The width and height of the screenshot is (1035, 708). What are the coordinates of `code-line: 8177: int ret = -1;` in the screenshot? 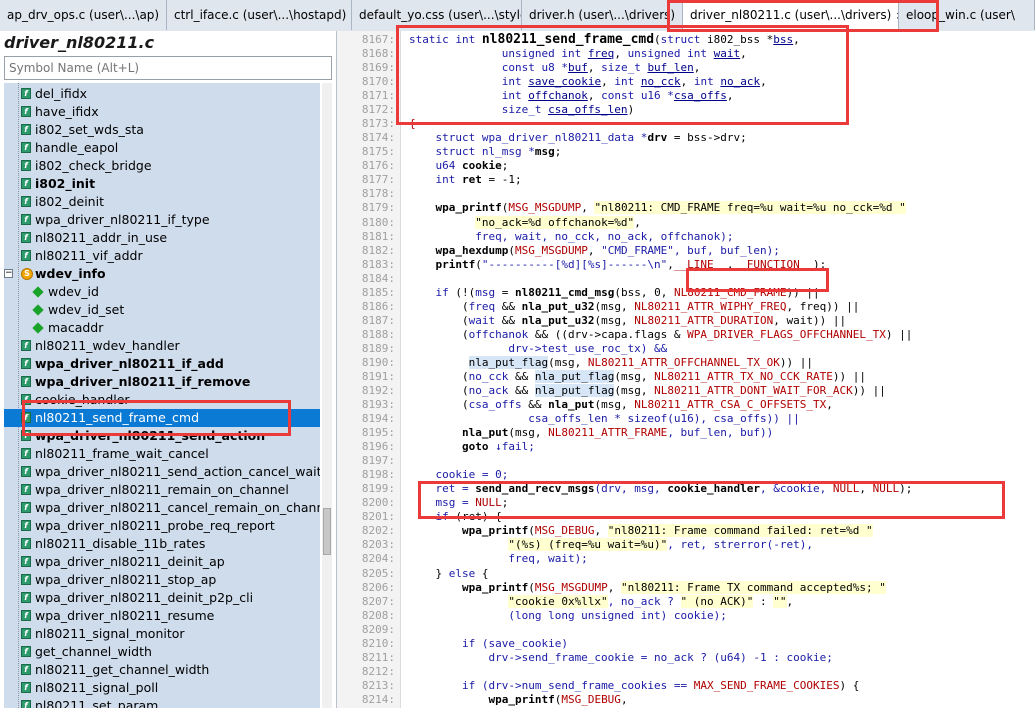 It's located at (686, 180).